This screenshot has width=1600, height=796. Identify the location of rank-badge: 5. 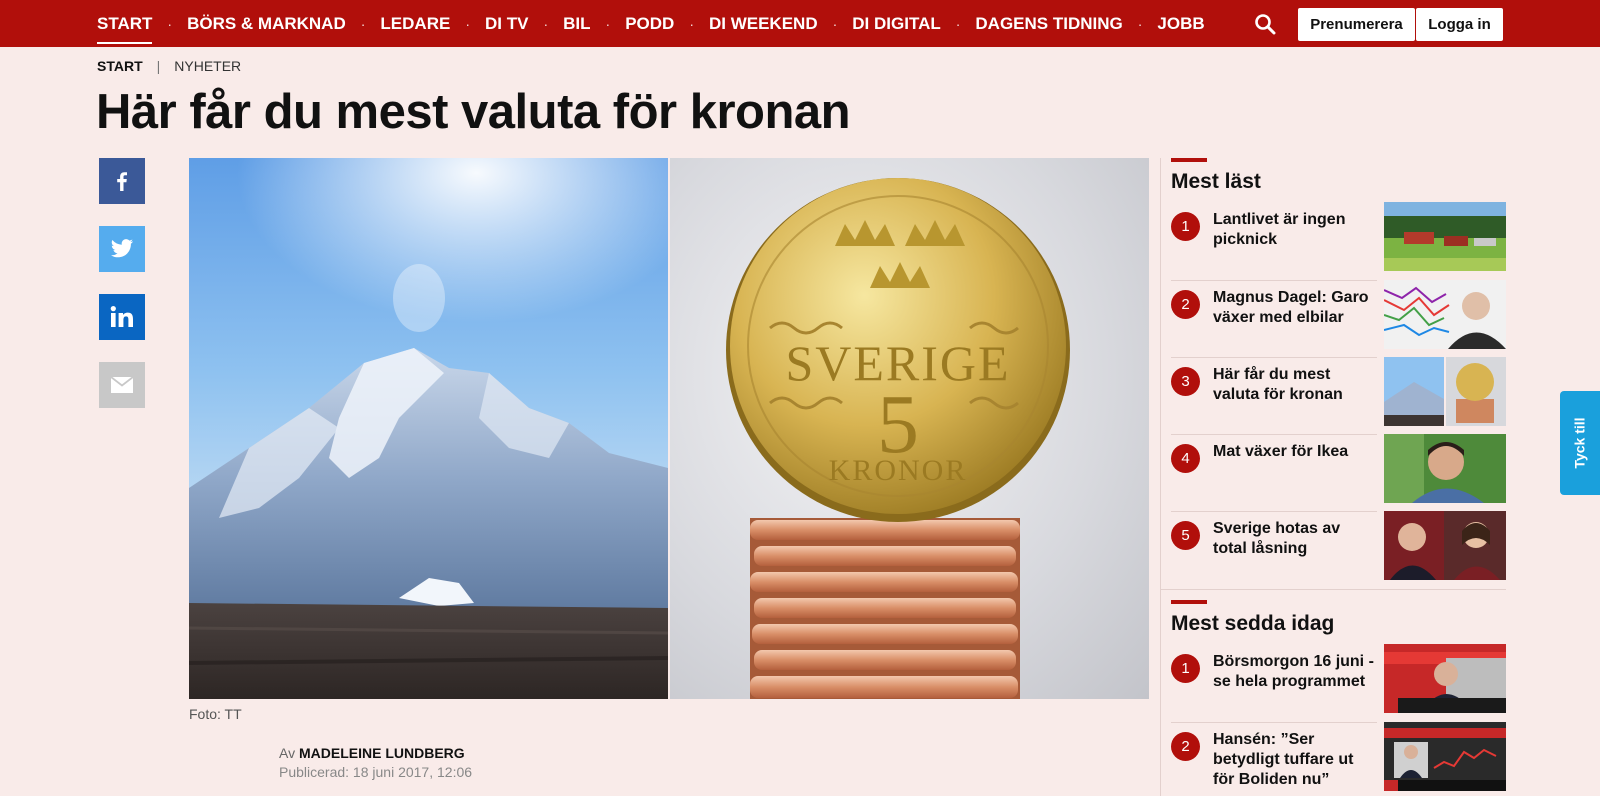
(1185, 535).